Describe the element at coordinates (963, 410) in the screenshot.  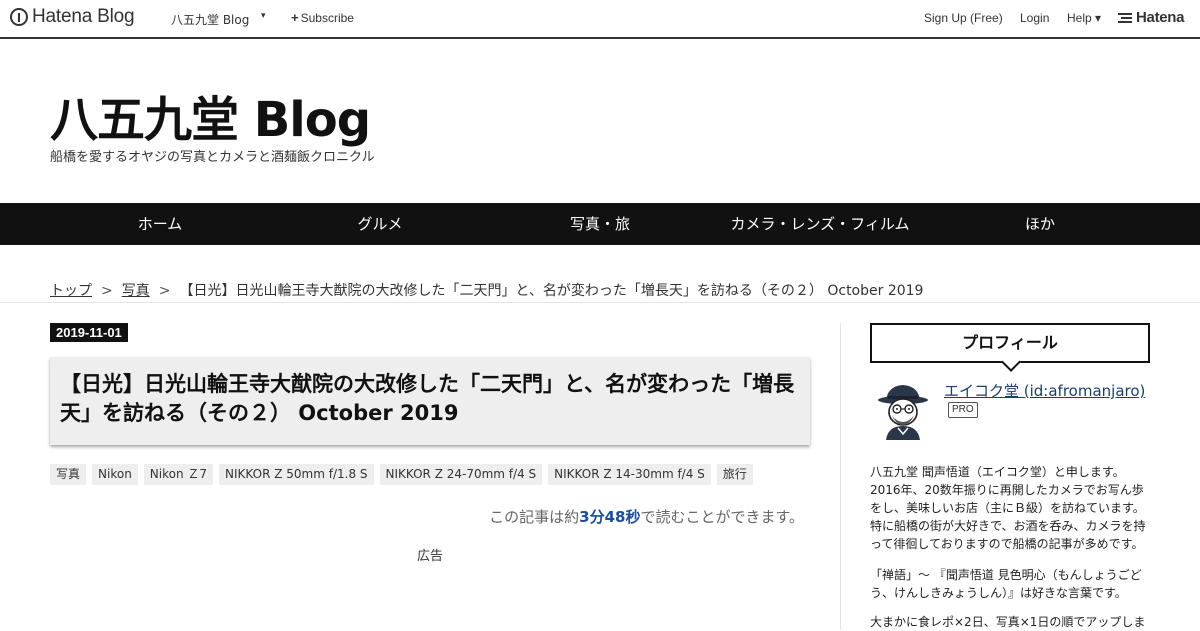
I see `pro-badge: PRO` at that location.